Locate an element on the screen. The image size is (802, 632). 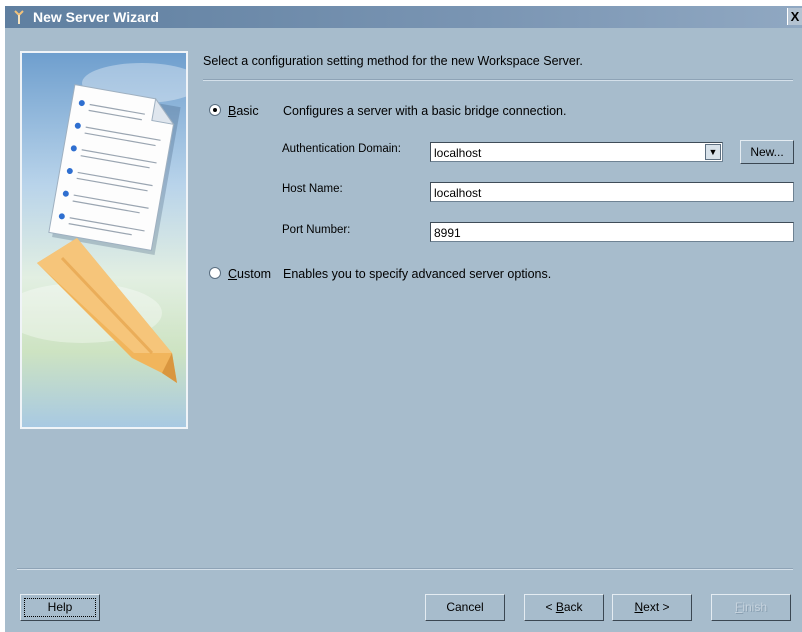
back-button: < Back is located at coordinates (564, 607).